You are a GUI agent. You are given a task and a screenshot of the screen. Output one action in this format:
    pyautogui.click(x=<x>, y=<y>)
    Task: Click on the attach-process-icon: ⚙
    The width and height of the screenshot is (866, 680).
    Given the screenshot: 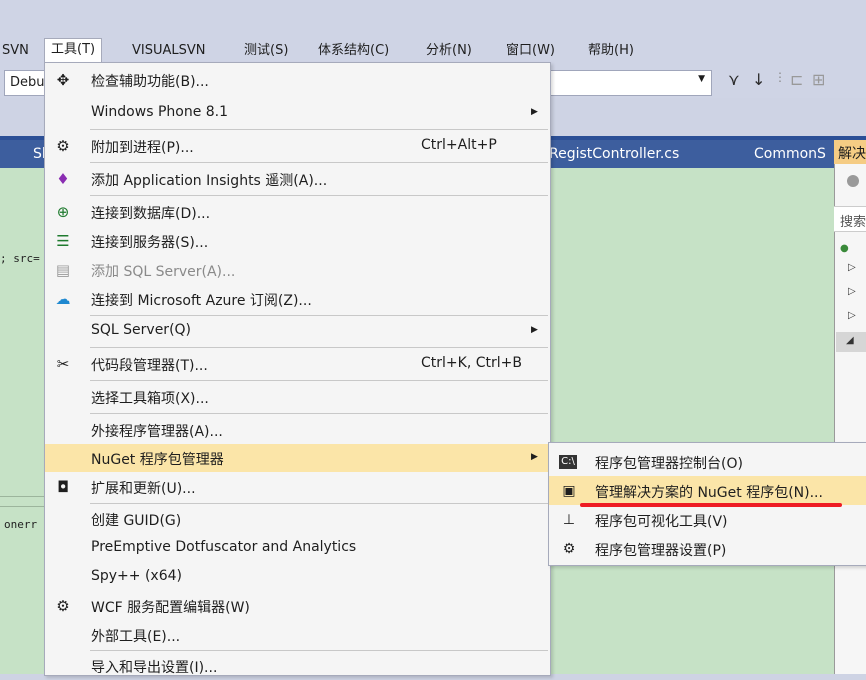 What is the action you would take?
    pyautogui.click(x=63, y=146)
    